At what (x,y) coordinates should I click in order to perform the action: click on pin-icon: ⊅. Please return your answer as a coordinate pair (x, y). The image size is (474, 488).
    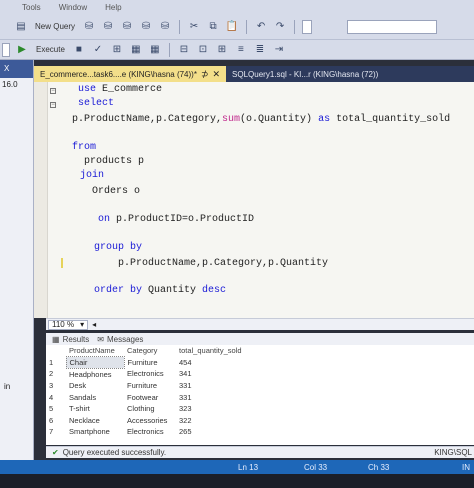
    Looking at the image, I should click on (205, 74).